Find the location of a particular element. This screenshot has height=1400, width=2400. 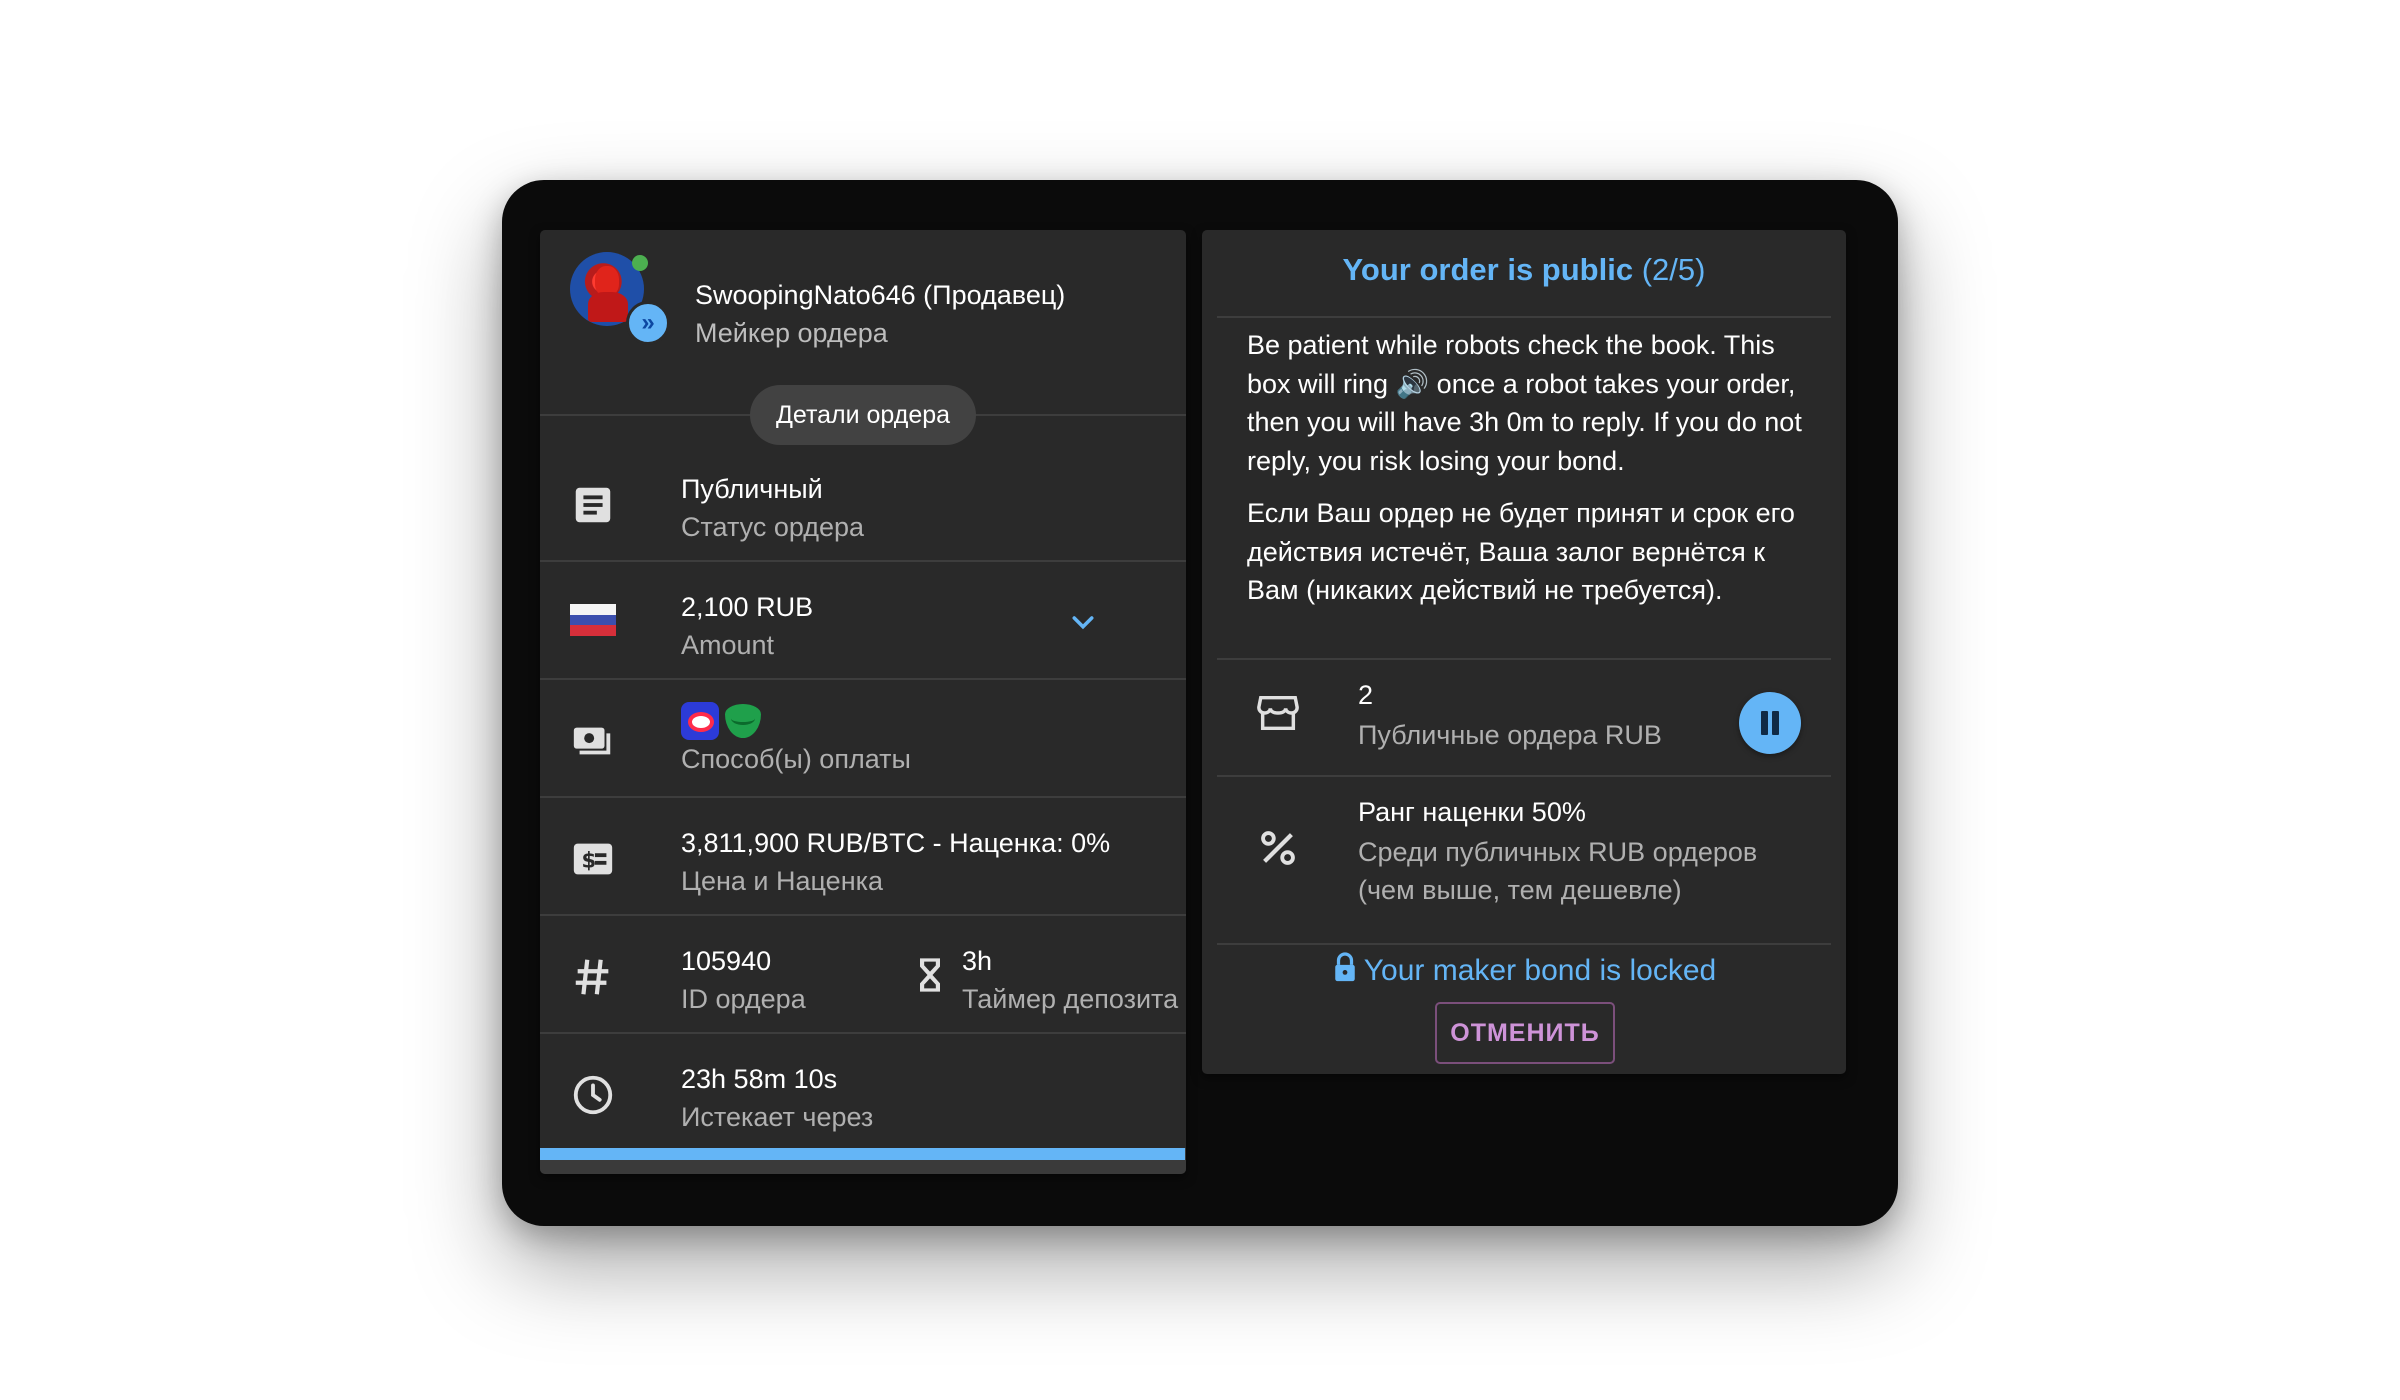

price-icon: $ is located at coordinates (593, 859).